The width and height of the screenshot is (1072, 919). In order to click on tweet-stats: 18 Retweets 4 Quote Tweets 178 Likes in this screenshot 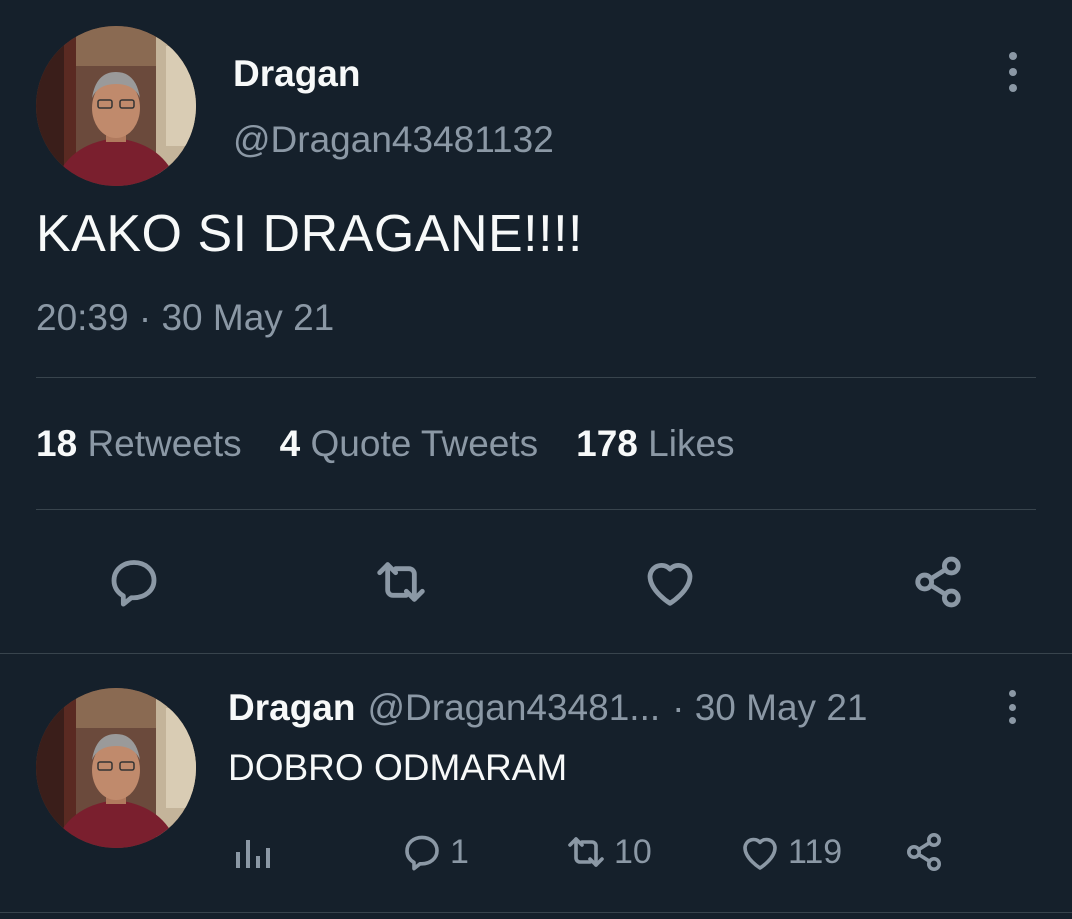, I will do `click(385, 444)`.